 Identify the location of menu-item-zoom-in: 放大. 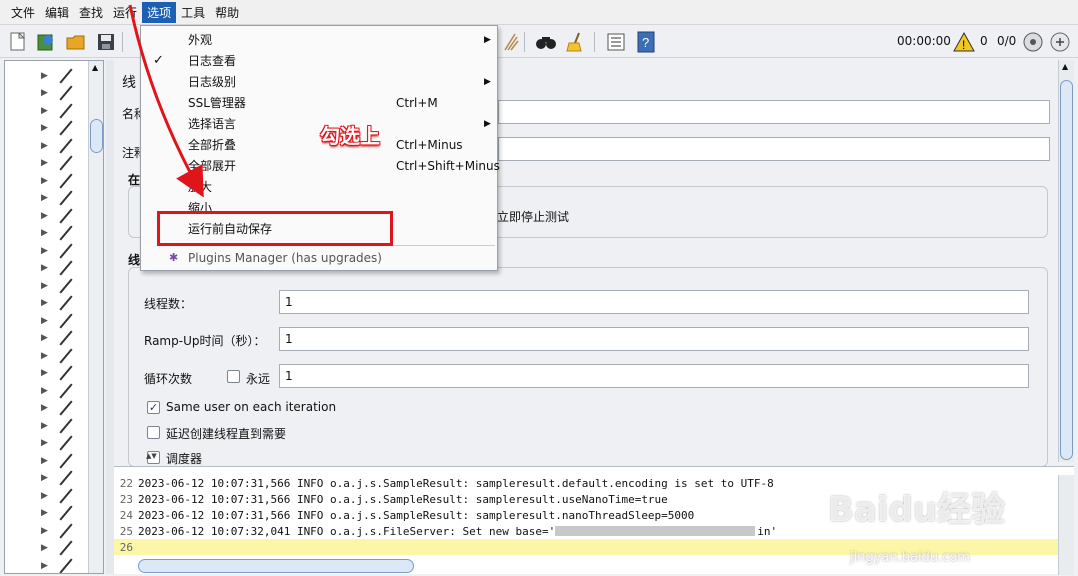
(319, 186).